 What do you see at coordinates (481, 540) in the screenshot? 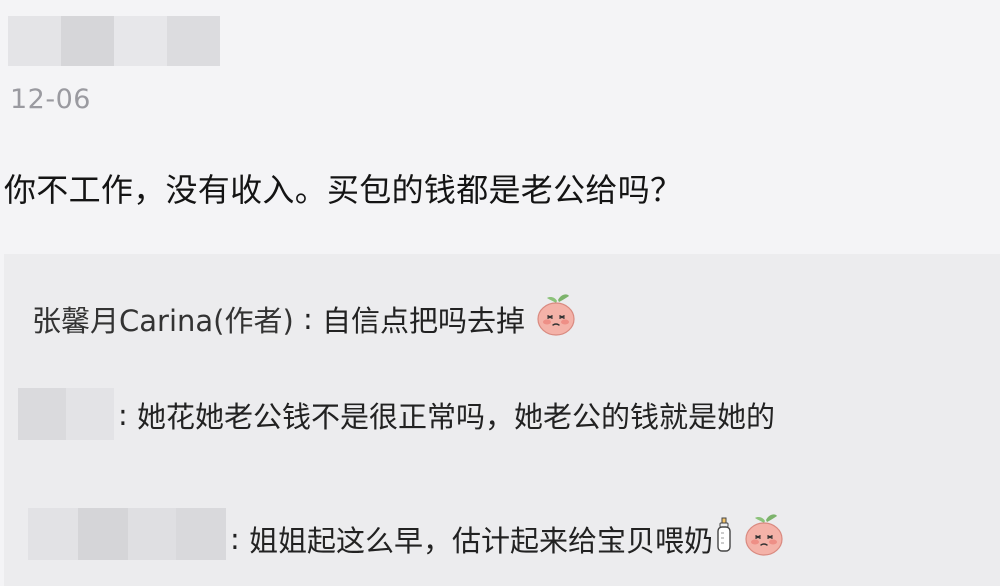
I see `reply-text: 姐姐起这么早，估计起来给宝贝喂奶` at bounding box center [481, 540].